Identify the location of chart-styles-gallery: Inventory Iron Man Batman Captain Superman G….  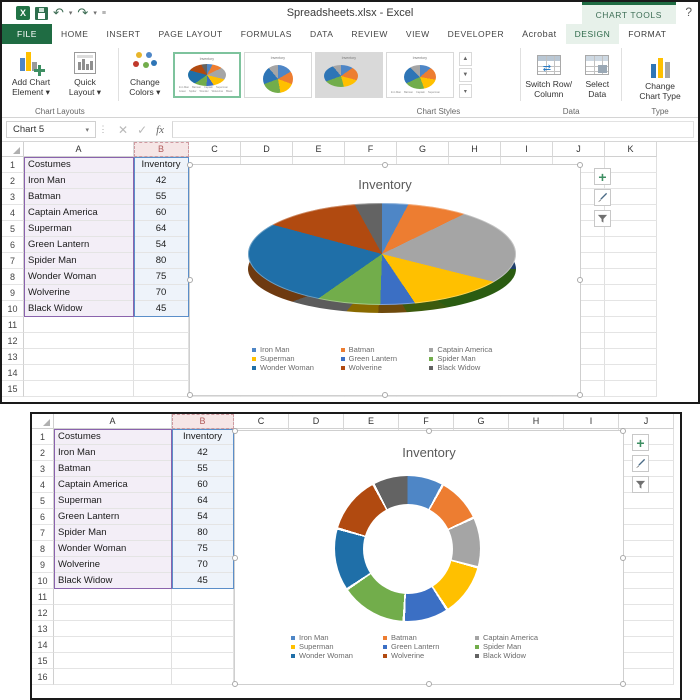
(322, 73).